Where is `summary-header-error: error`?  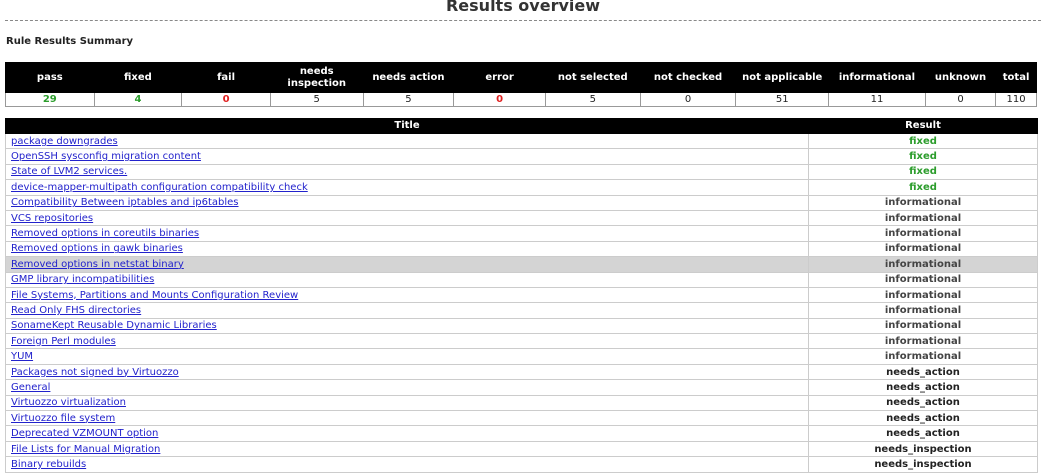 summary-header-error: error is located at coordinates (499, 77).